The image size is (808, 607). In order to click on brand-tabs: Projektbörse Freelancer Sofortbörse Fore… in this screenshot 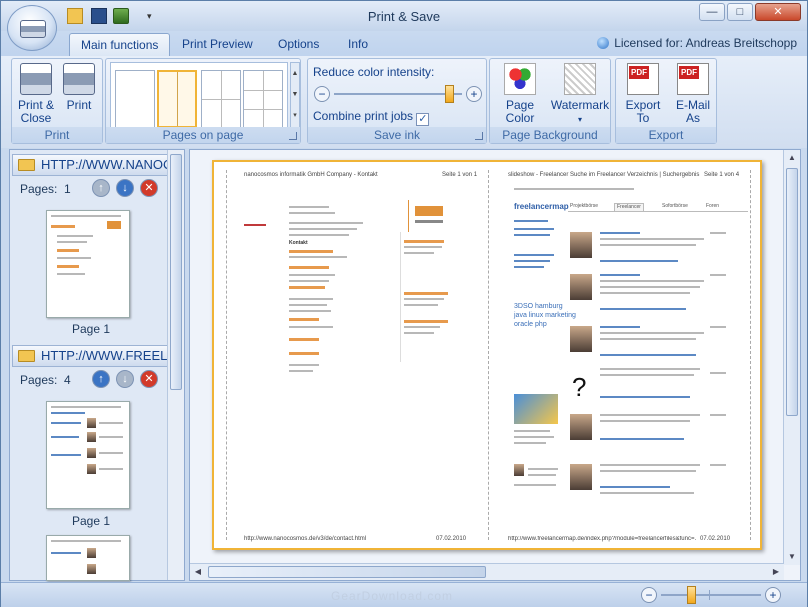, I will do `click(658, 207)`.